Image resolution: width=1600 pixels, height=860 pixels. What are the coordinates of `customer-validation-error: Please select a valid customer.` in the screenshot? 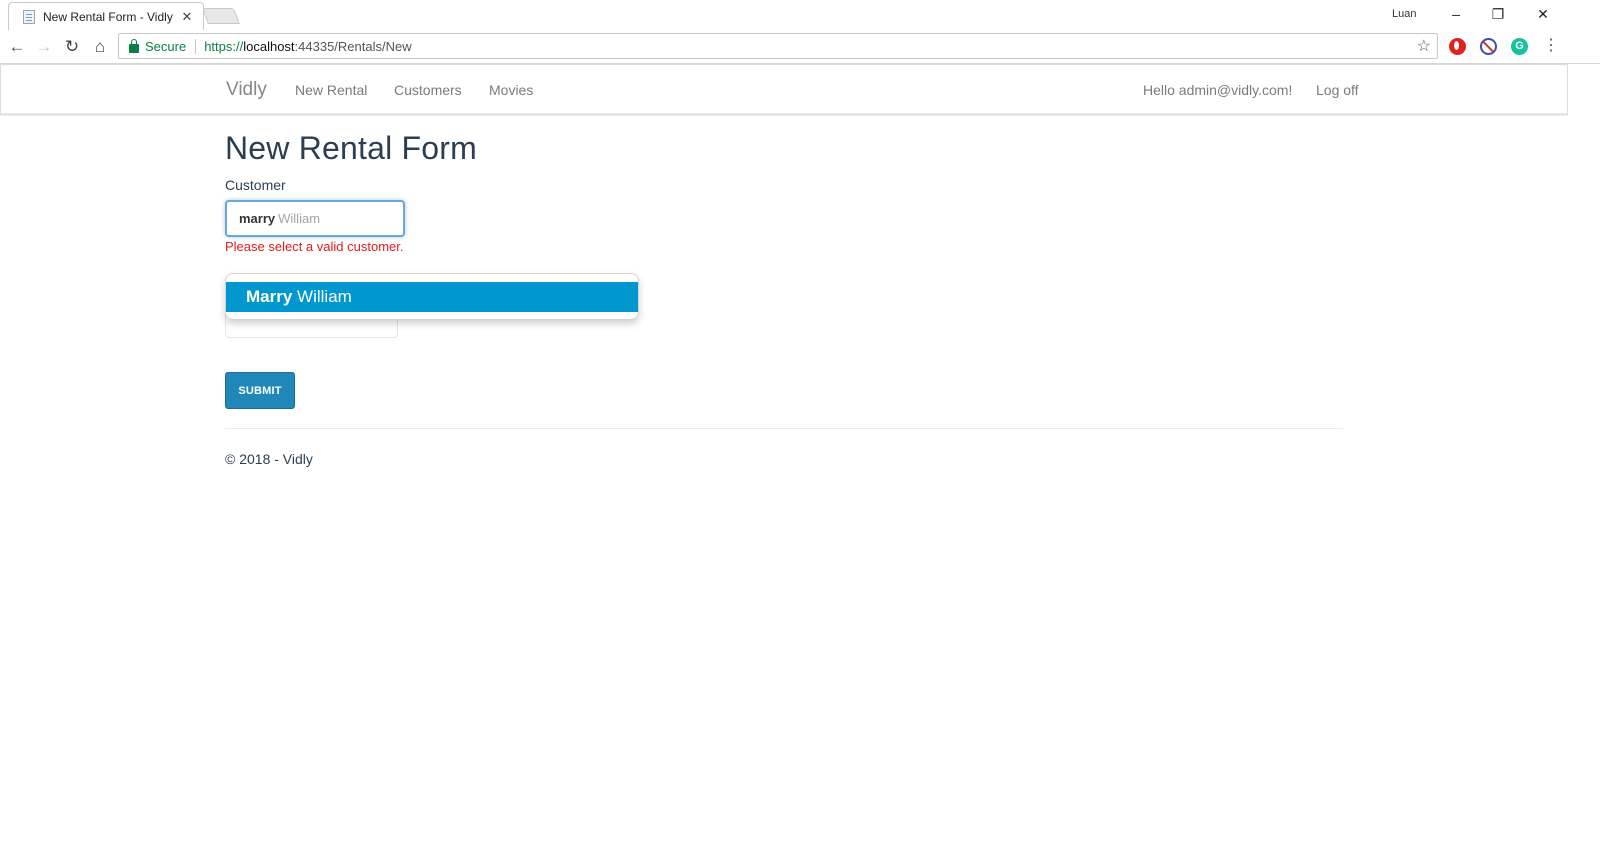 It's located at (314, 246).